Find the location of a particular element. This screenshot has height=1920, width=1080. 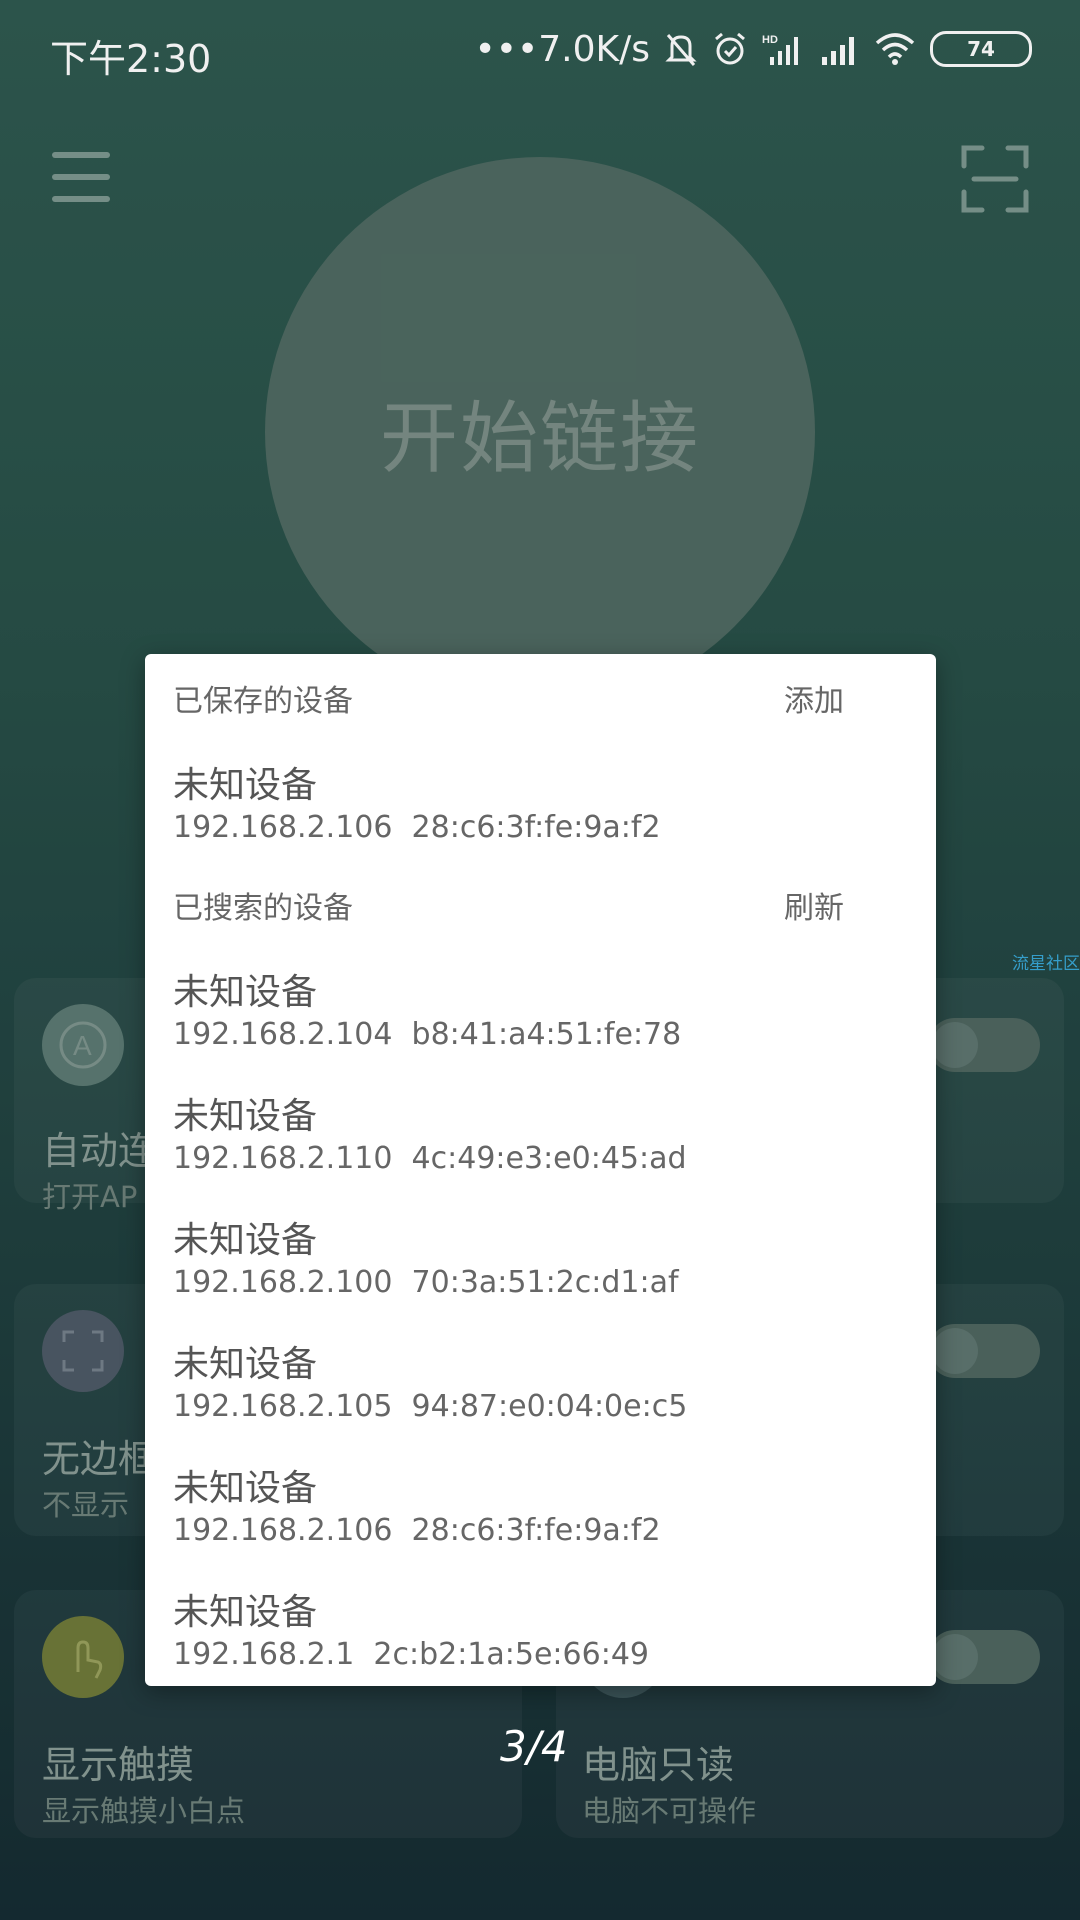

device-info: 192.168.2.105 94:87:e0:04:0e:c5 is located at coordinates (430, 1406).